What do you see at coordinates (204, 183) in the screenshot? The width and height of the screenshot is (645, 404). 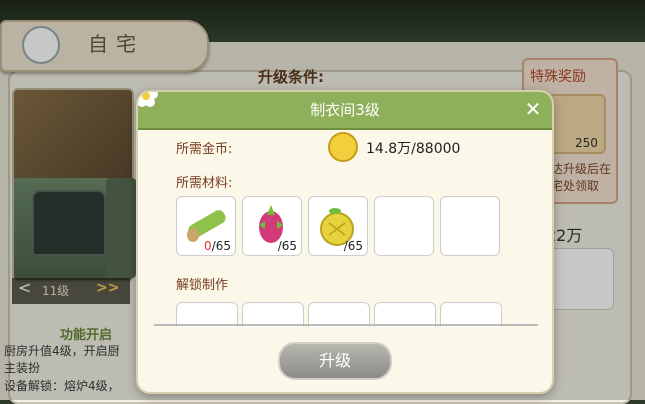 I see `materials-label: 所需材料:` at bounding box center [204, 183].